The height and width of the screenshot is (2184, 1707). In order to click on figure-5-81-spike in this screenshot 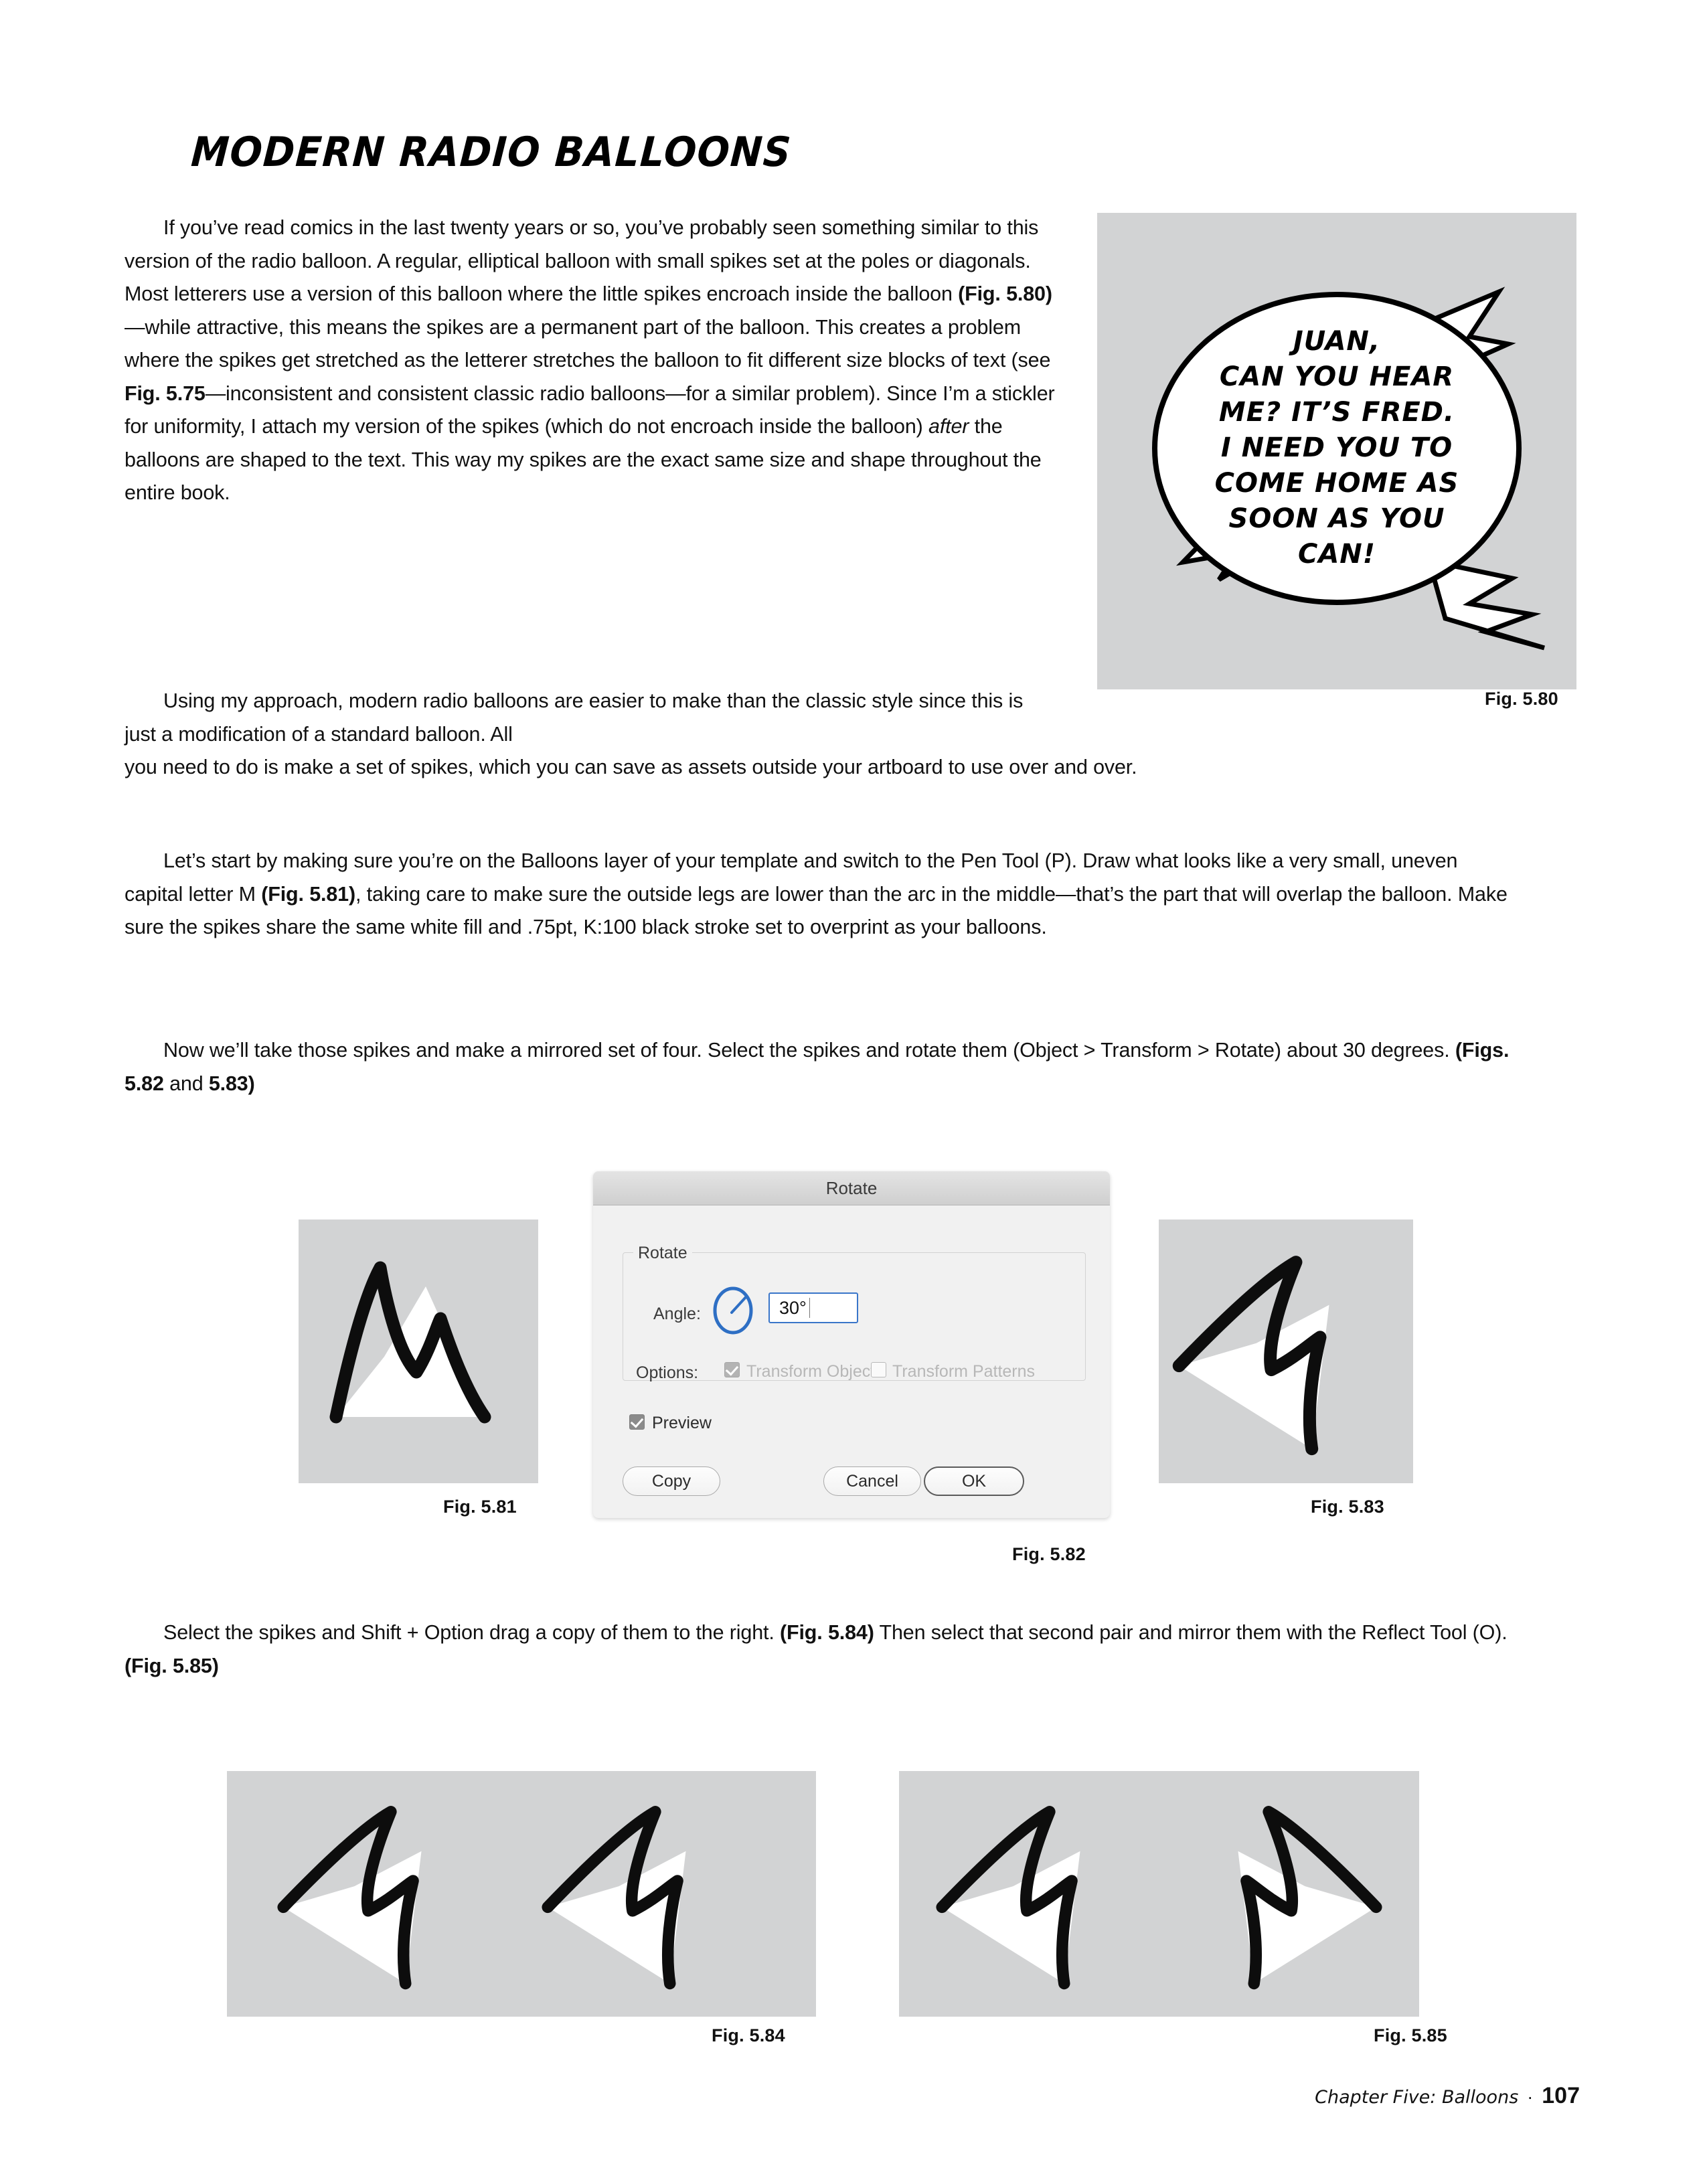, I will do `click(418, 1351)`.